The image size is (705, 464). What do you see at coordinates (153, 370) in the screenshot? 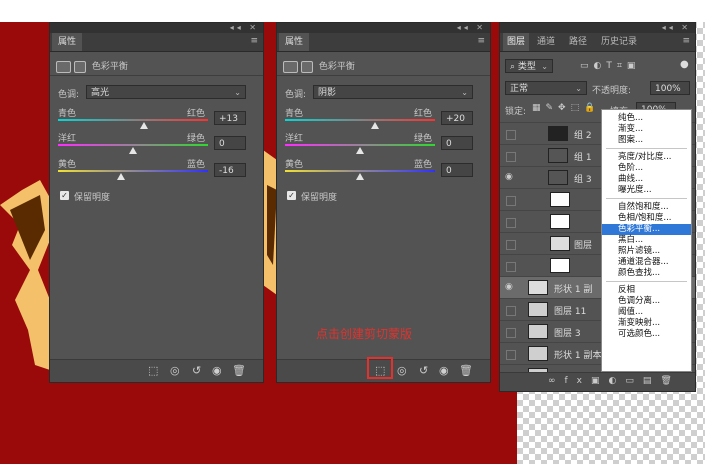
I see `clip-to-layer-icon: ⬚` at bounding box center [153, 370].